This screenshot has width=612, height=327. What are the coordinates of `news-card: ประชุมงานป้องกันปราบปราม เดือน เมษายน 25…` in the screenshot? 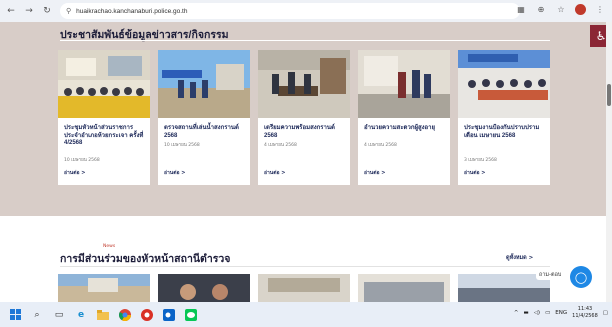 It's located at (504, 117).